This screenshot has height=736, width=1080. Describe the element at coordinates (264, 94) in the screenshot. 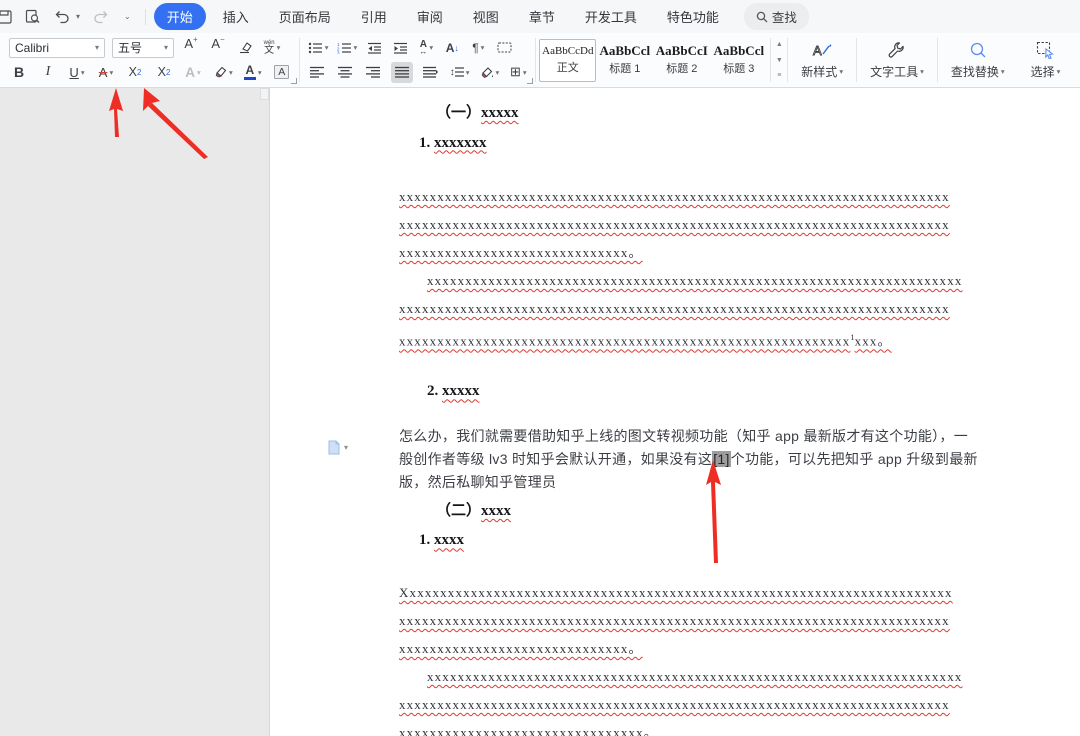

I see `navigation-pane-scroll` at that location.